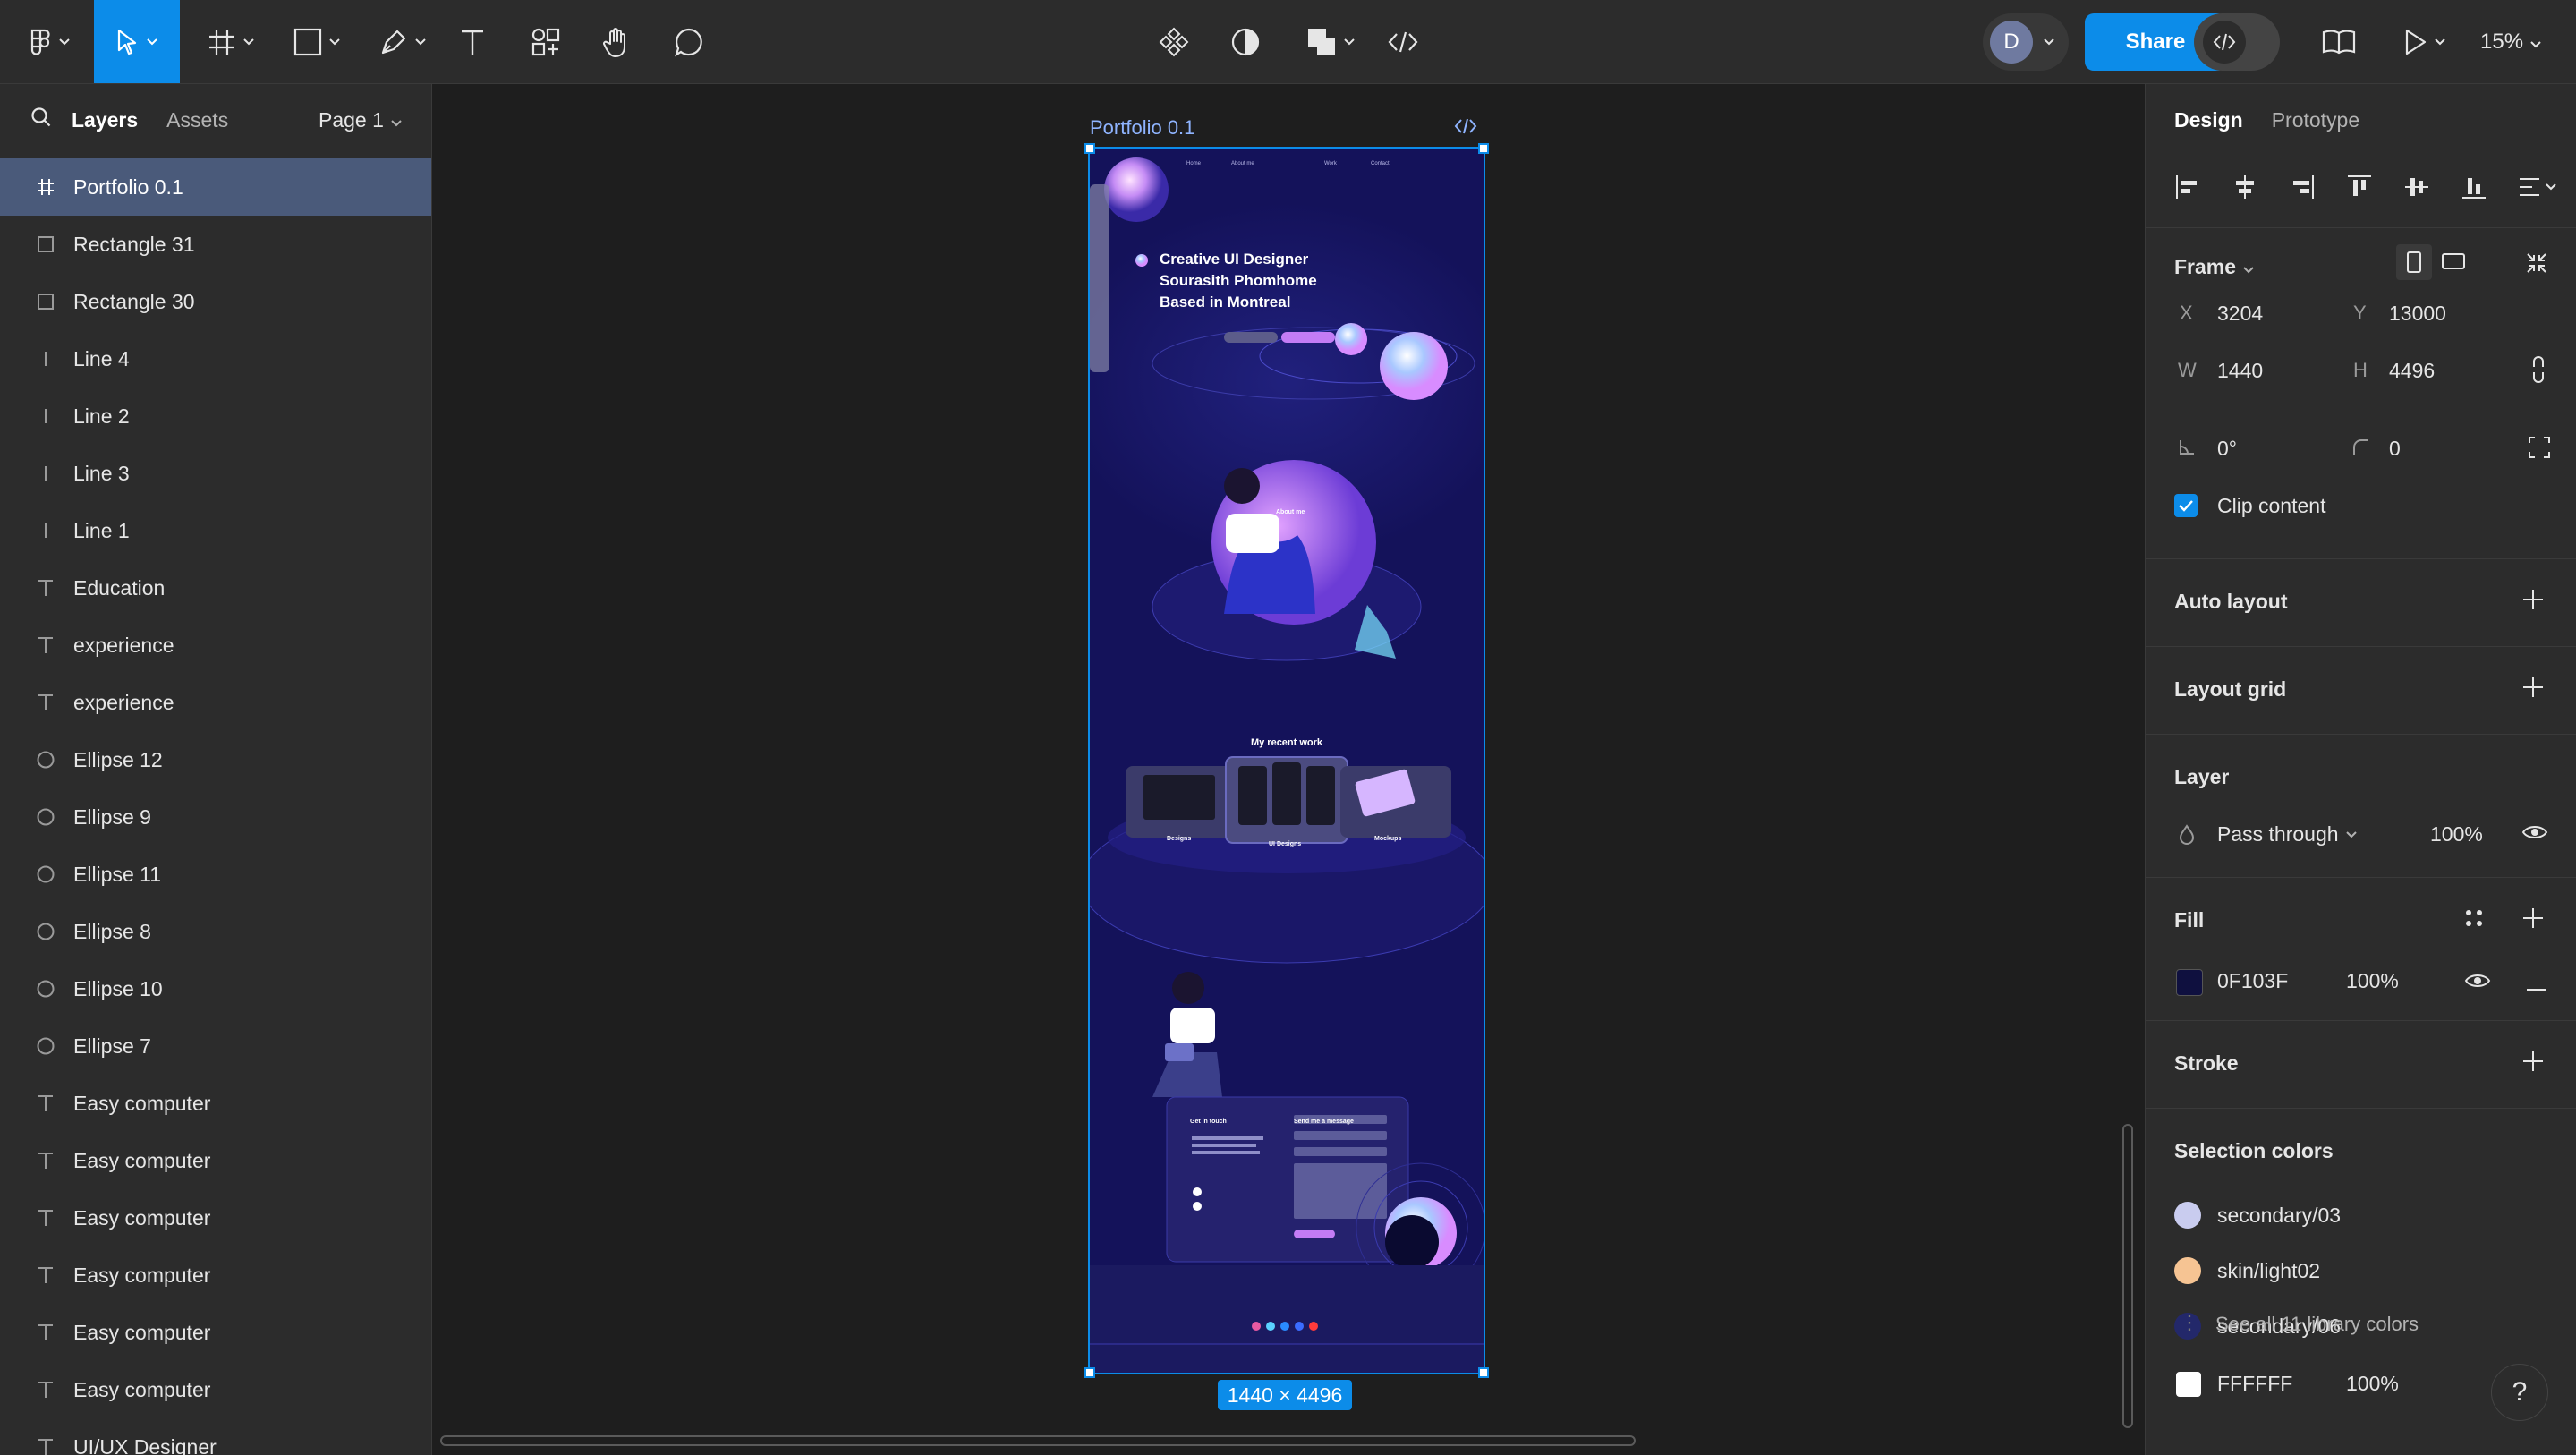 This screenshot has height=1455, width=2576. What do you see at coordinates (2416, 187) in the screenshot?
I see `align-vertical-center-icon` at bounding box center [2416, 187].